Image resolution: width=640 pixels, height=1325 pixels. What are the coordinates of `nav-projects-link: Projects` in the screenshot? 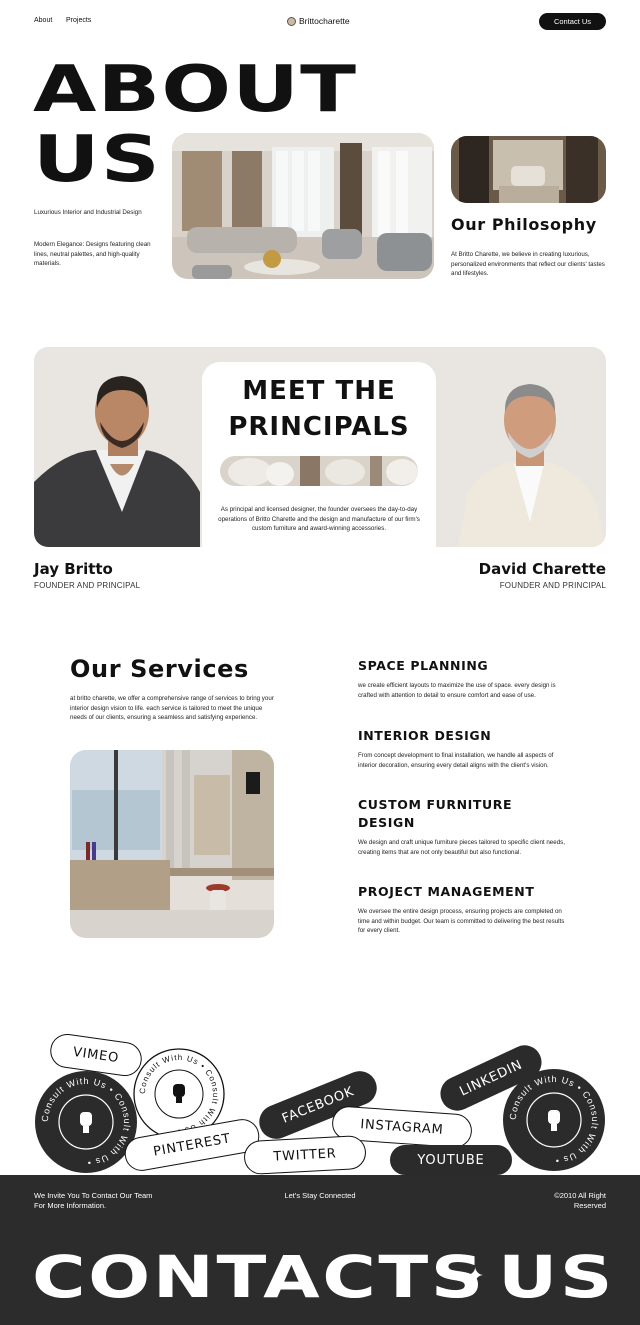 It's located at (78, 20).